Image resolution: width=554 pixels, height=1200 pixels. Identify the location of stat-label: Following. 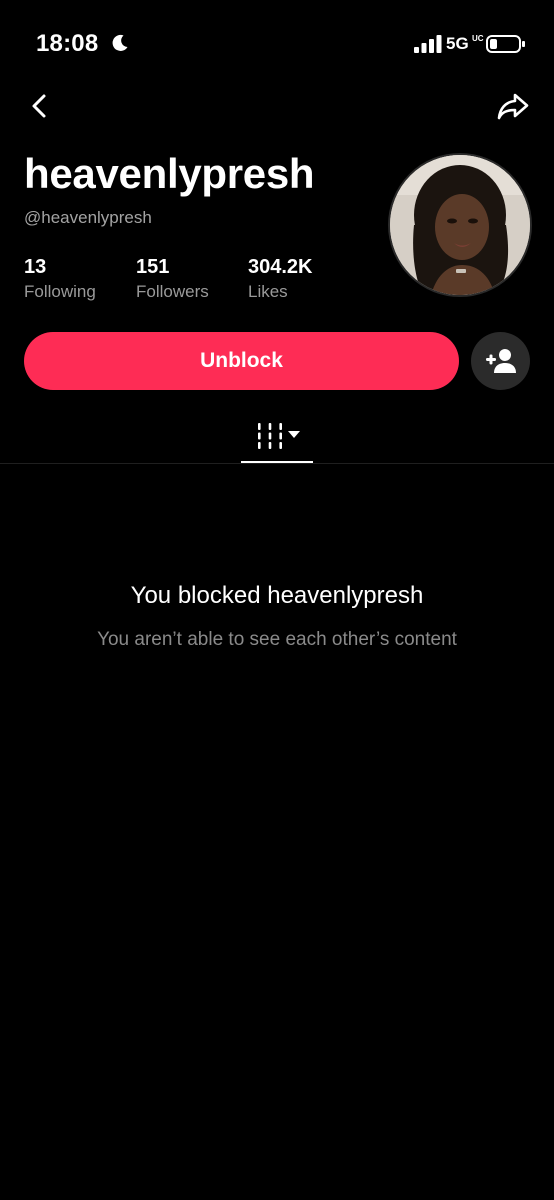
(60, 291).